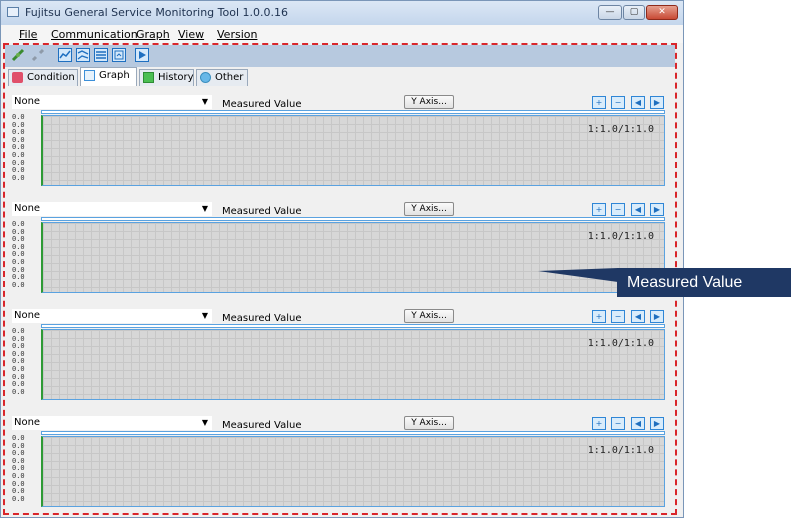 Image resolution: width=791 pixels, height=522 pixels. What do you see at coordinates (28, 34) in the screenshot?
I see `menu-file: File` at bounding box center [28, 34].